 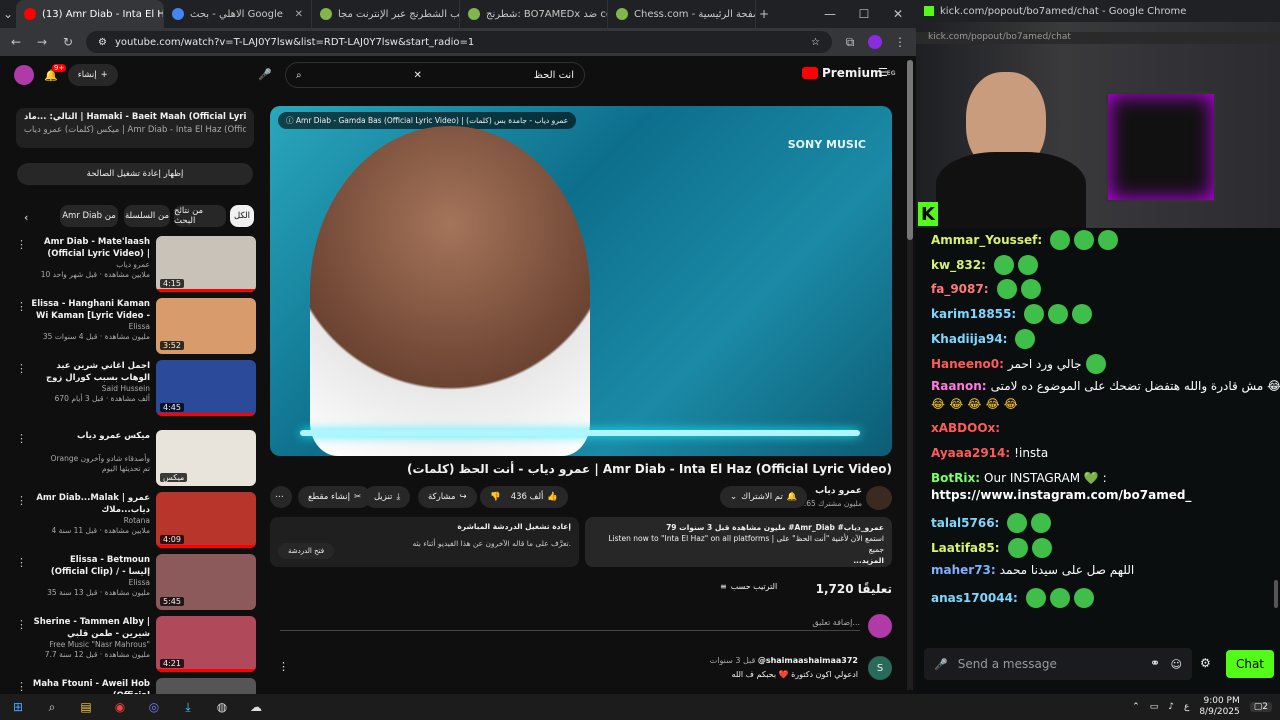 What do you see at coordinates (206, 388) in the screenshot?
I see `video-thumbnail: 4:45` at bounding box center [206, 388].